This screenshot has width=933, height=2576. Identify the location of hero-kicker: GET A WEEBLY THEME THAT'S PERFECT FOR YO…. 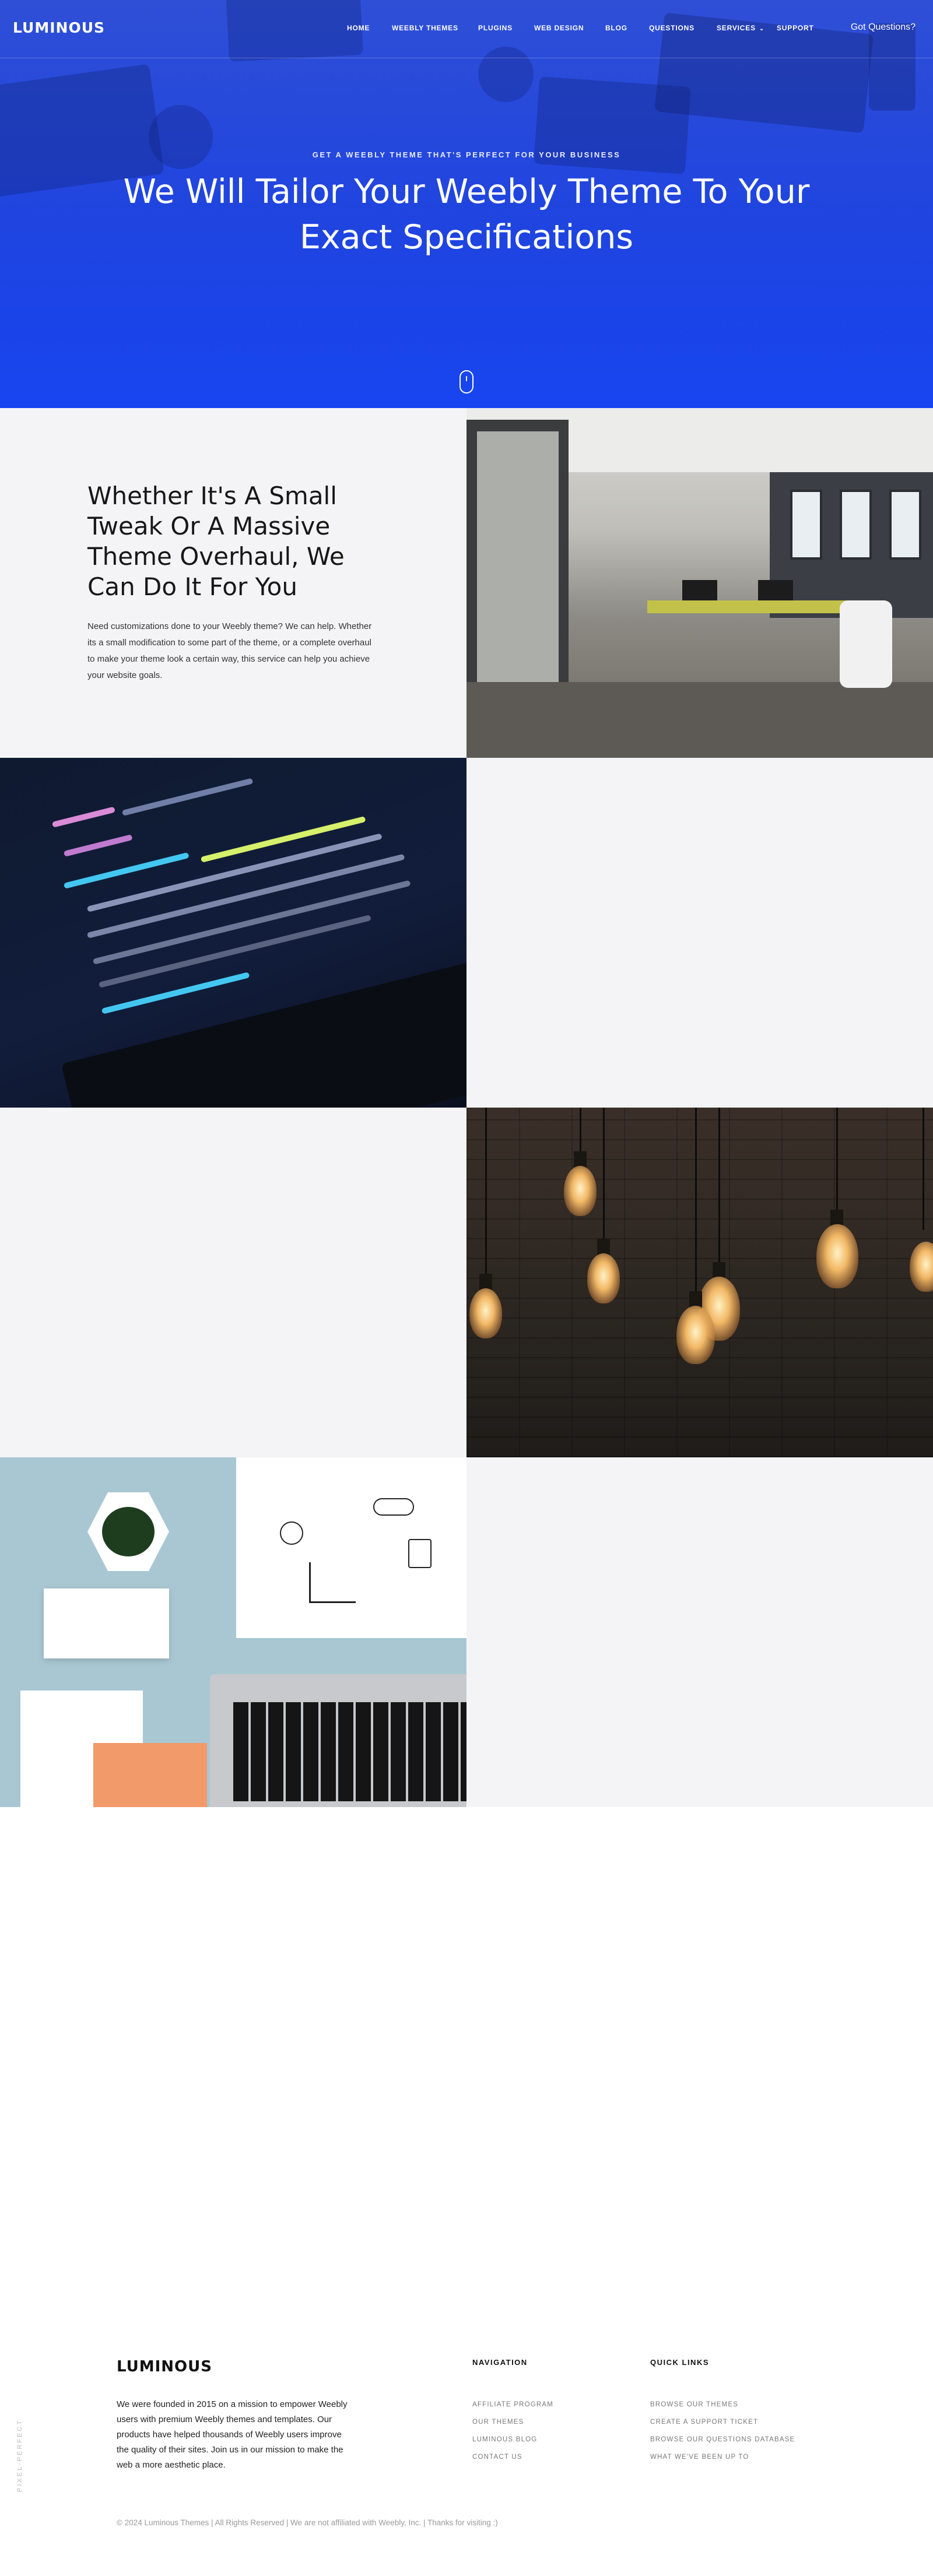
(466, 154).